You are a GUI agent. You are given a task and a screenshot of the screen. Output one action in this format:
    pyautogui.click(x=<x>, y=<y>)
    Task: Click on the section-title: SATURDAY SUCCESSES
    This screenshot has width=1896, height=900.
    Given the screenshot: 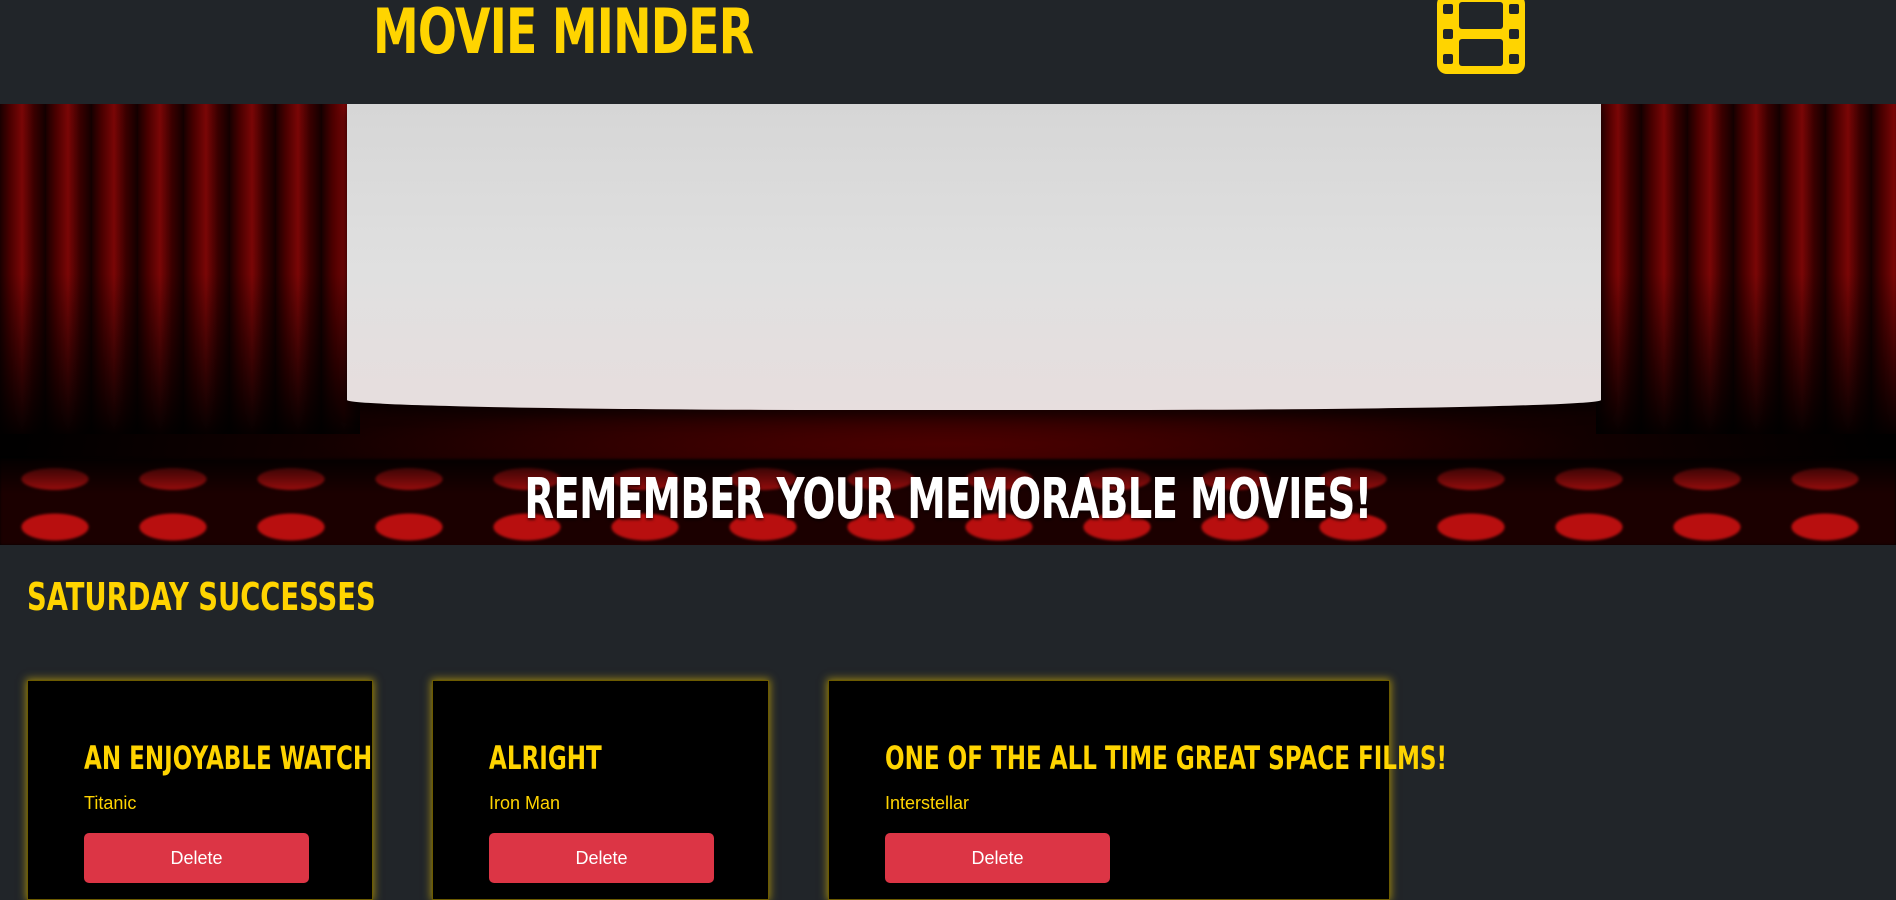 What is the action you would take?
    pyautogui.click(x=201, y=597)
    